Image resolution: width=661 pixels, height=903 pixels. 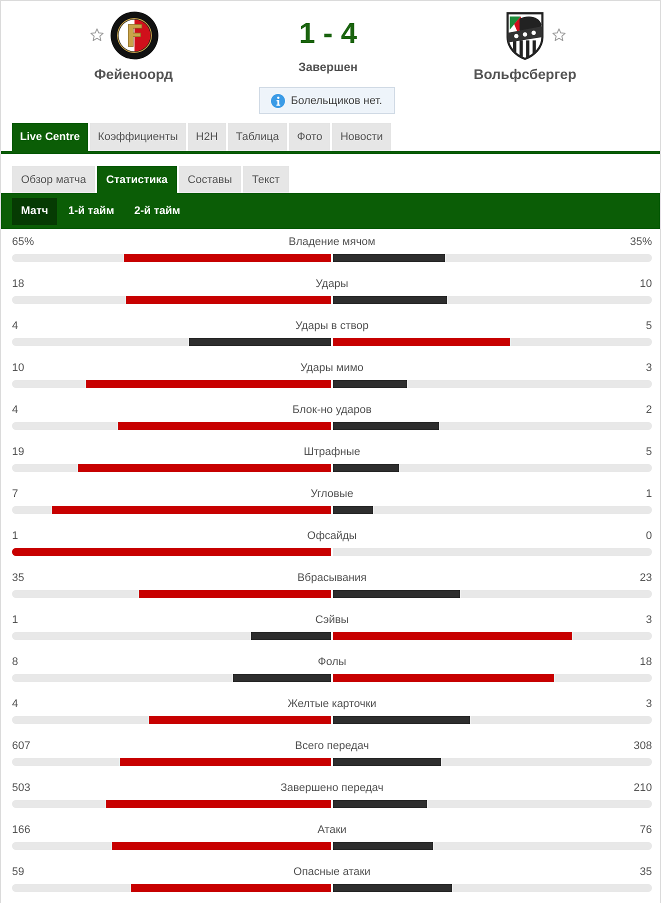 What do you see at coordinates (18, 452) in the screenshot?
I see `home-stat-value: 19` at bounding box center [18, 452].